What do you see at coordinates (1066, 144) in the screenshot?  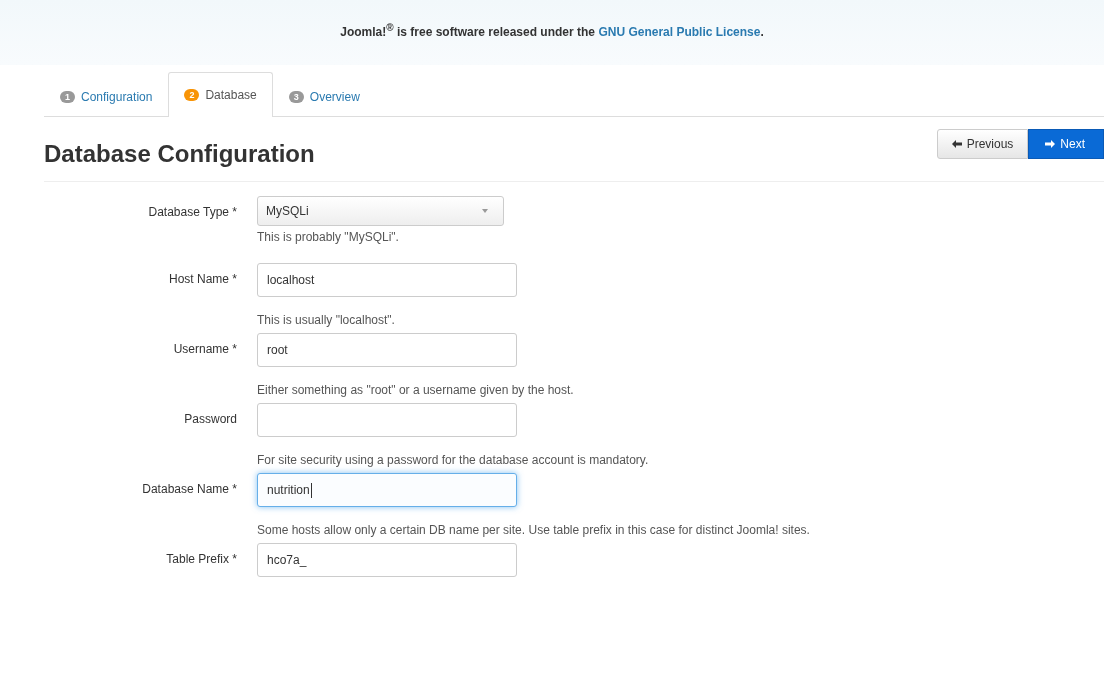 I see `next-button: Next` at bounding box center [1066, 144].